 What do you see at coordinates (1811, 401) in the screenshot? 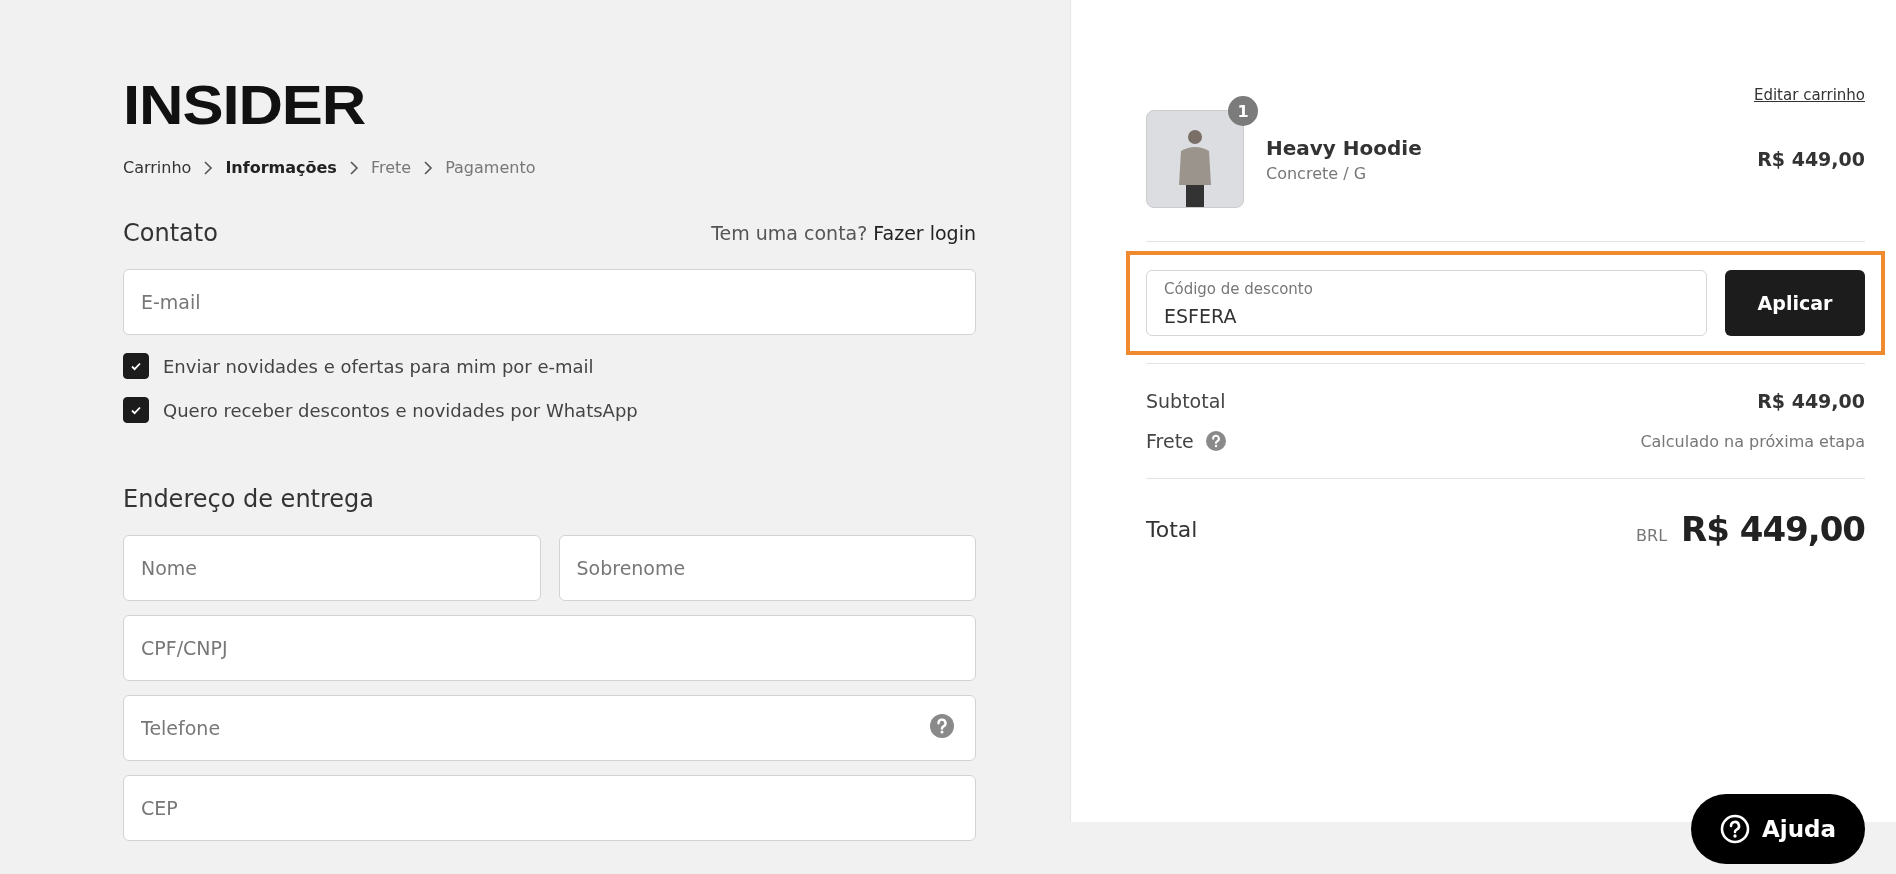
I see `summary-value: R$ 449,00` at bounding box center [1811, 401].